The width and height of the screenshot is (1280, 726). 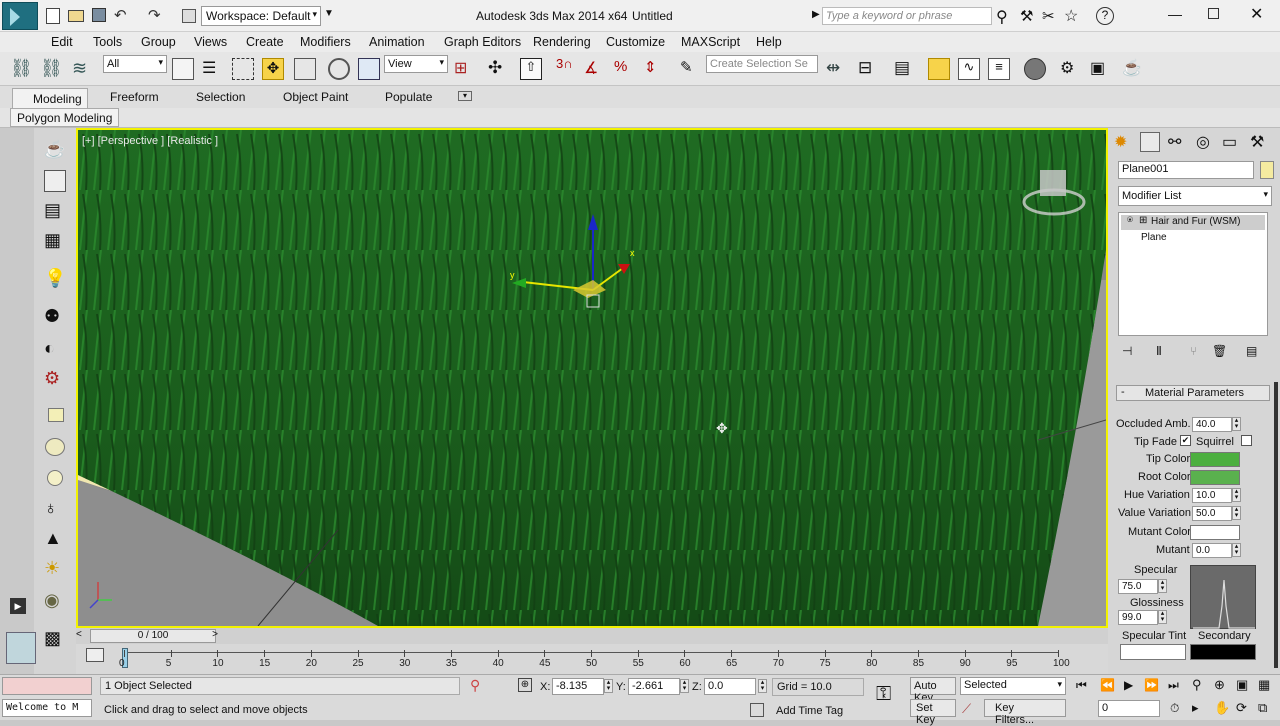 I want to click on mutant-input: 0.0, so click(x=1212, y=550).